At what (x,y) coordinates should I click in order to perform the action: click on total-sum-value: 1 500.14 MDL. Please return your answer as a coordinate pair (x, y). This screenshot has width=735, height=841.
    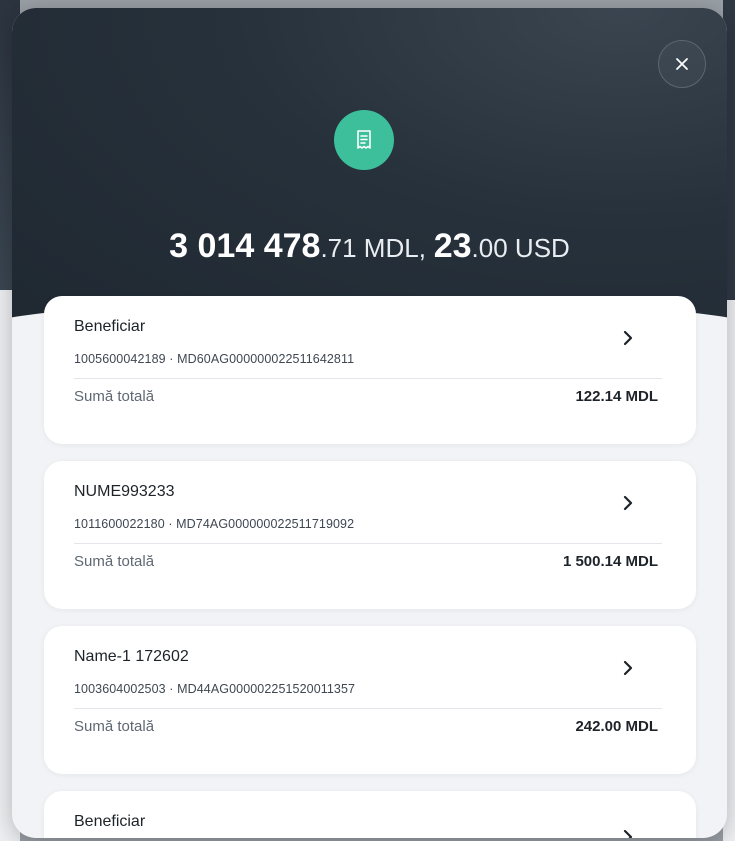
    Looking at the image, I should click on (610, 561).